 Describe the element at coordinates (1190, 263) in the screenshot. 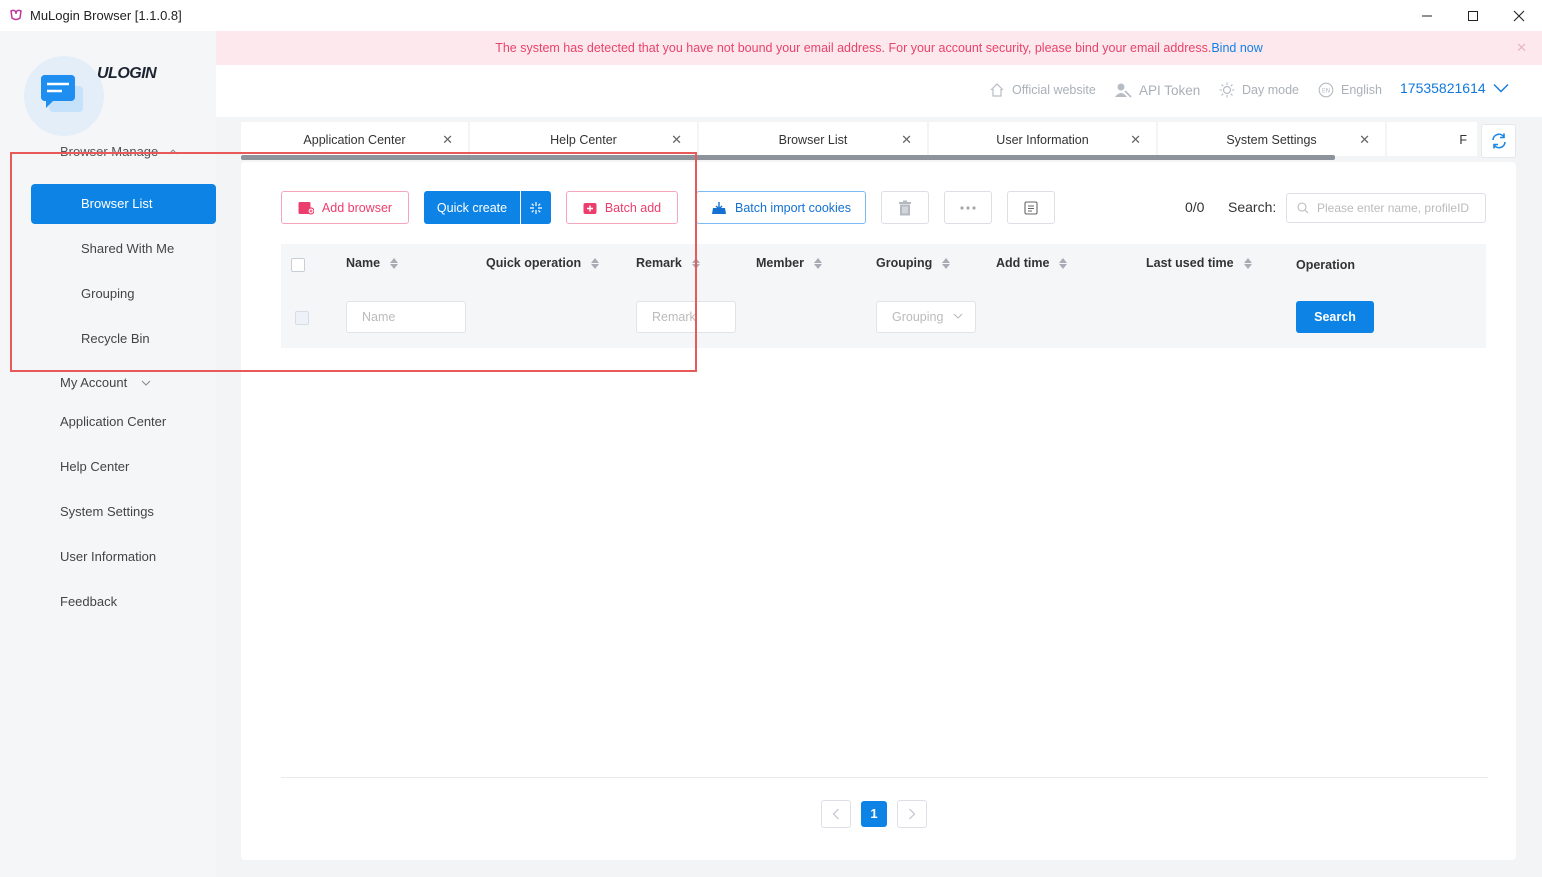

I see `column-label: Last used time` at that location.